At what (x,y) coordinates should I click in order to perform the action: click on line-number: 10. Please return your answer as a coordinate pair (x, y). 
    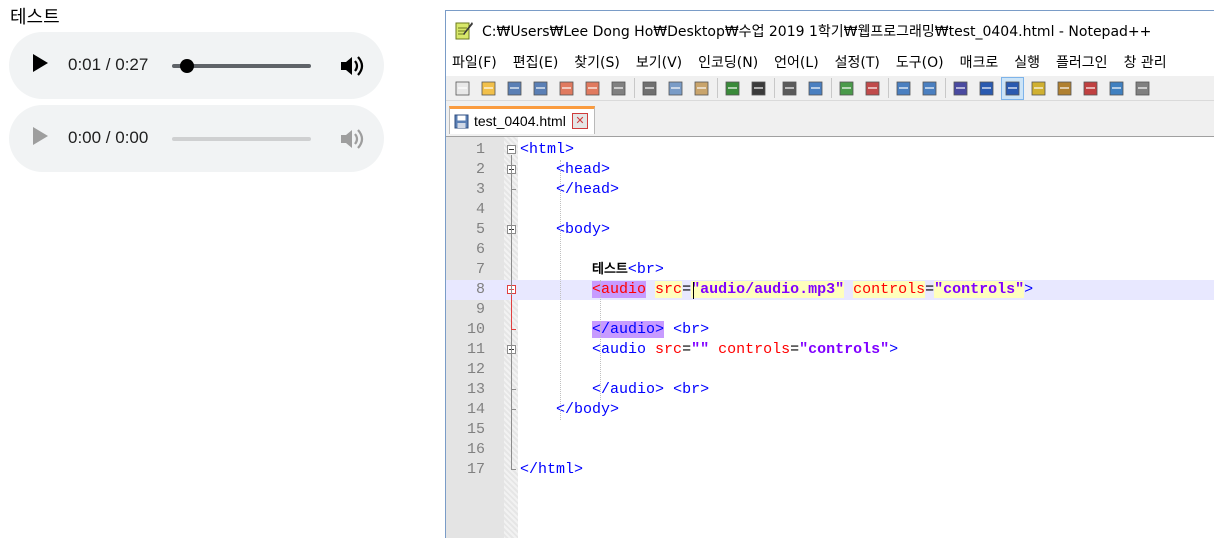
    Looking at the image, I should click on (475, 329).